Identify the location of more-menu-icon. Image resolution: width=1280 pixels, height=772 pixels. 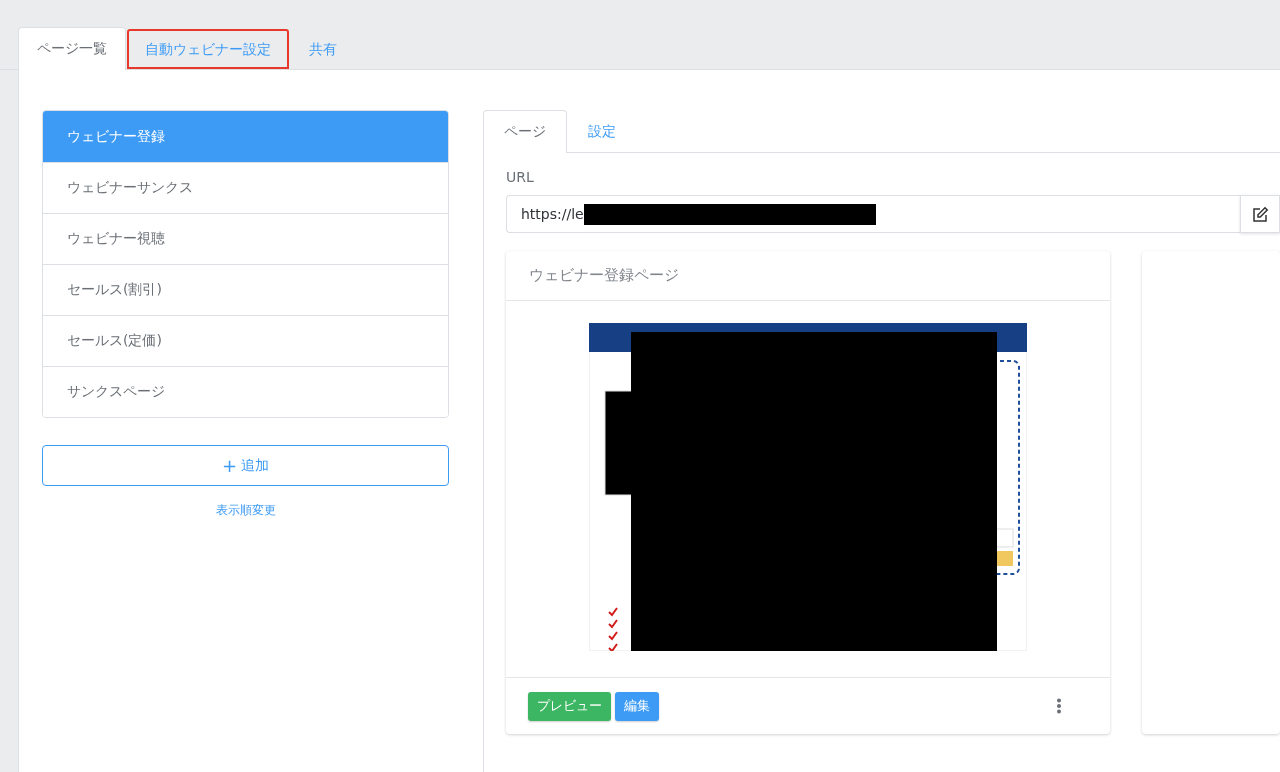
(1059, 706).